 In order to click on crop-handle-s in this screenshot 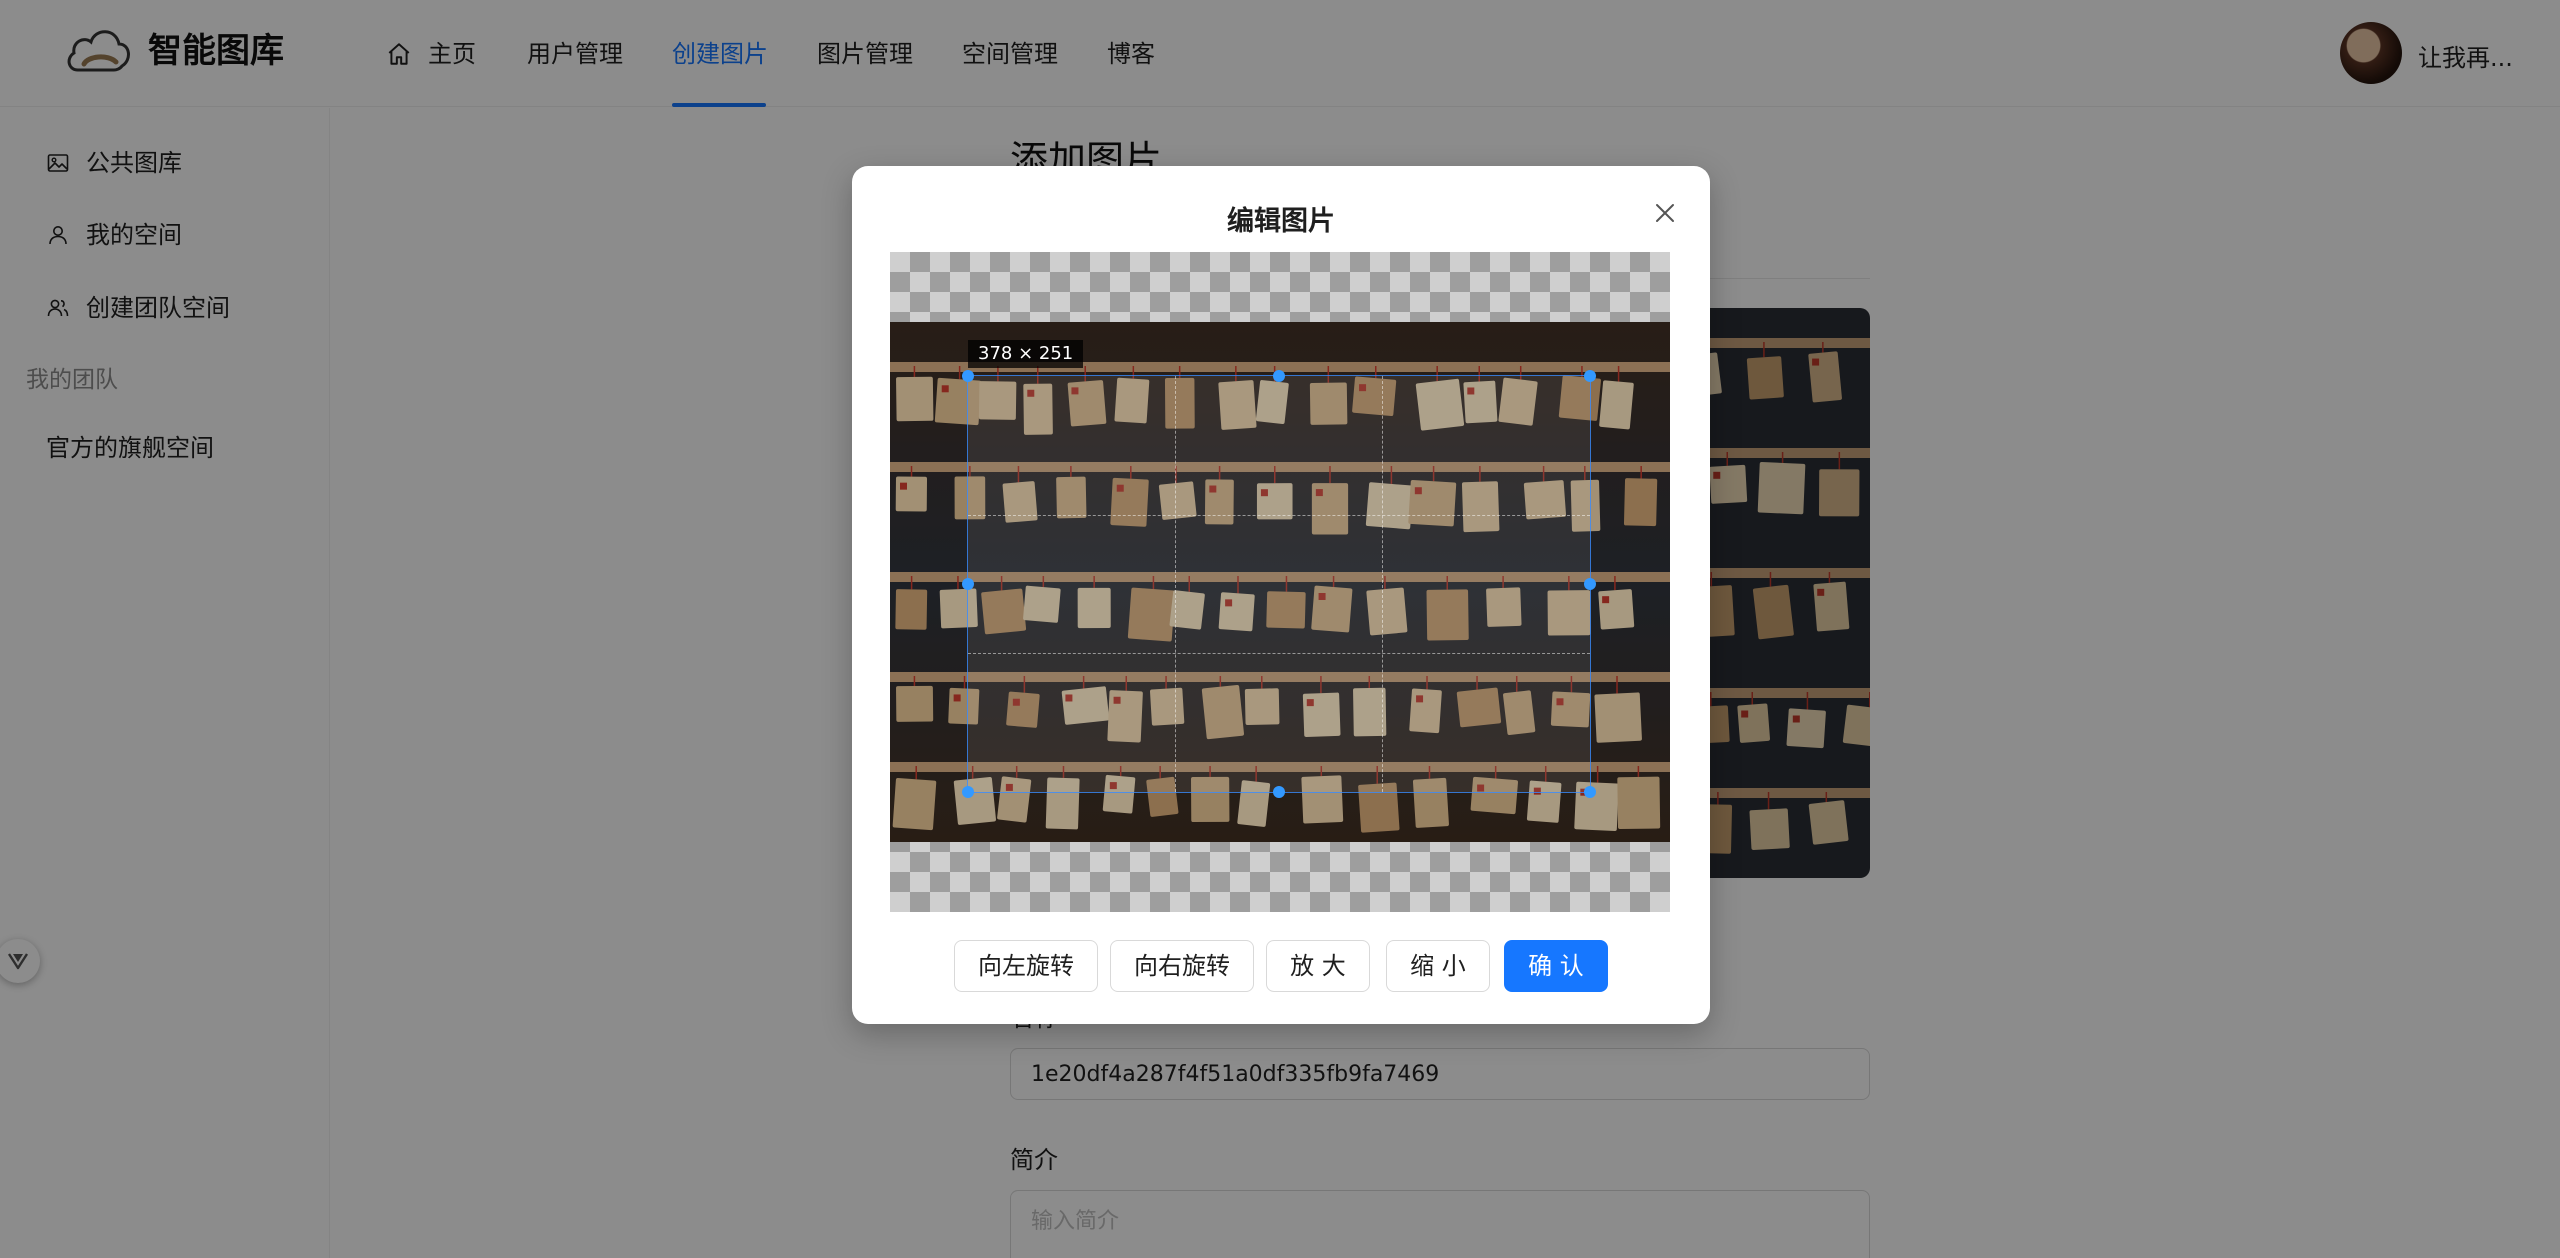, I will do `click(1279, 792)`.